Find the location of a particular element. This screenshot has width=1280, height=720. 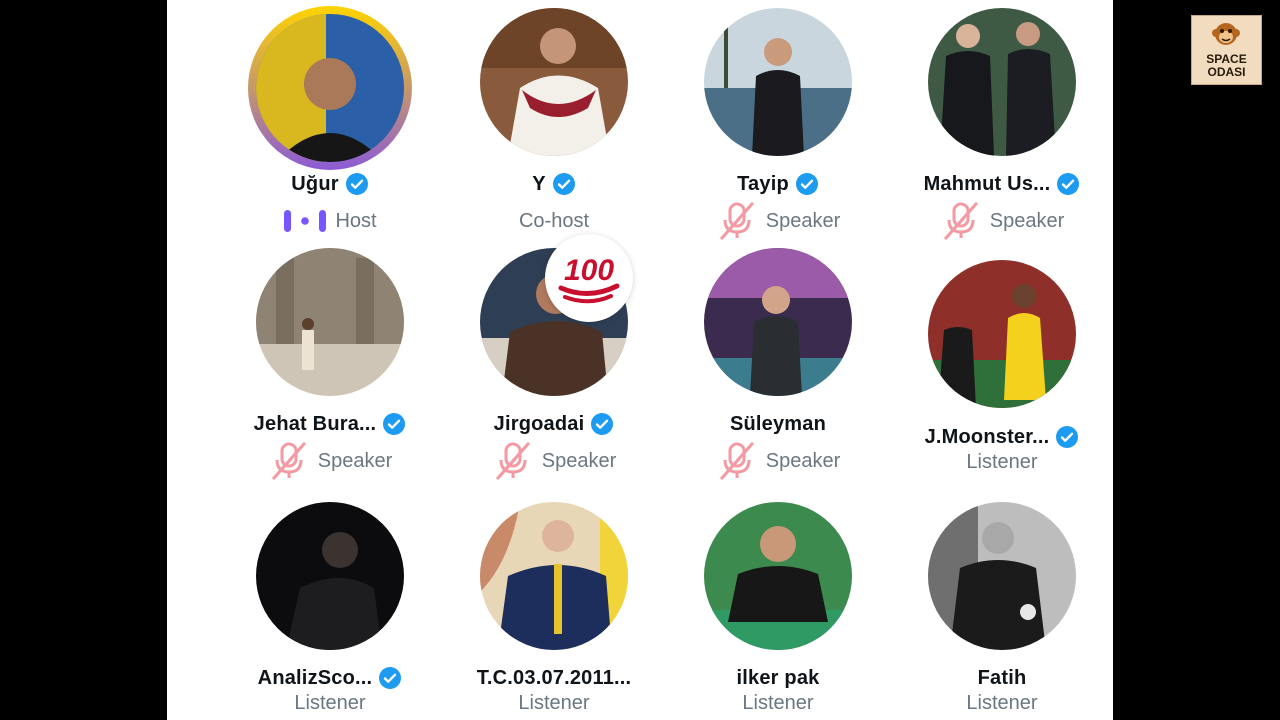

participant-card-tc: T.C.03.07.2011... Listener is located at coordinates (554, 600).